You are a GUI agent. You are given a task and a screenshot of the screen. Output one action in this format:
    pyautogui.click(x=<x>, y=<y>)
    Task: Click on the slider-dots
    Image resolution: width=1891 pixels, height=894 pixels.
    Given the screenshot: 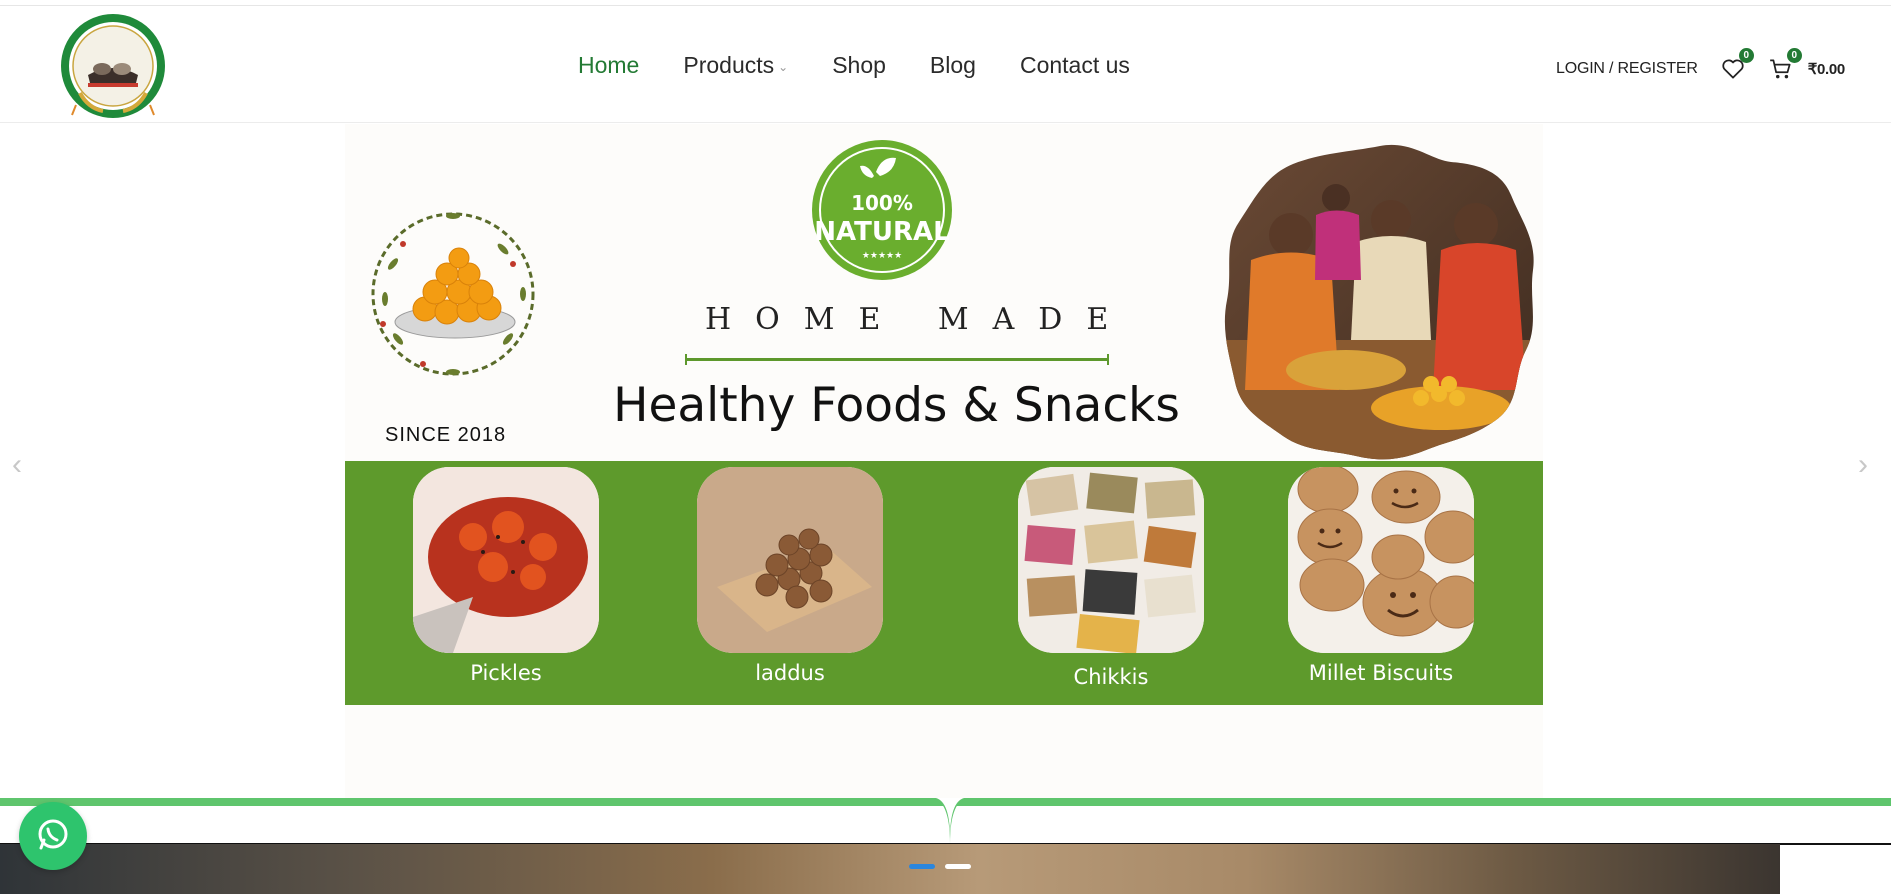 What is the action you would take?
    pyautogui.click(x=940, y=866)
    